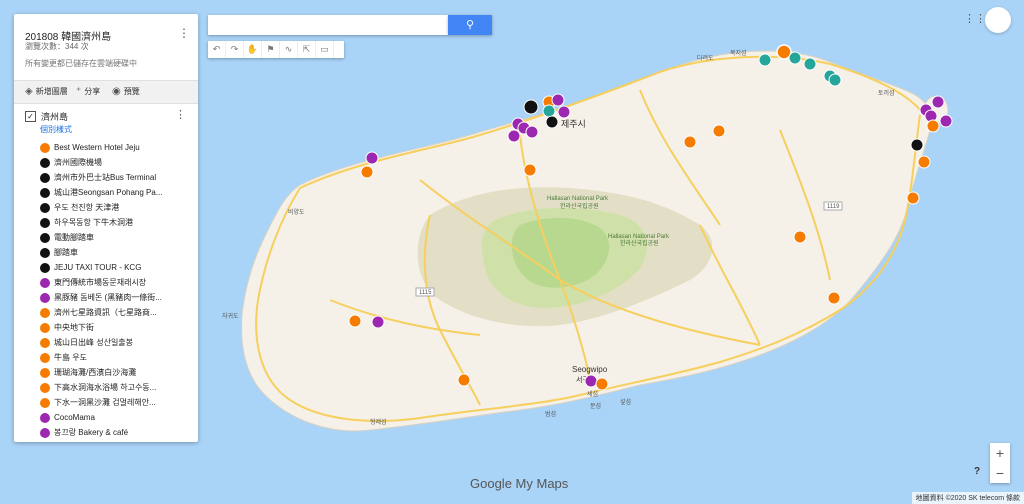  I want to click on list-item: 濟州市外巴士站Bus Terminal, so click(114, 177).